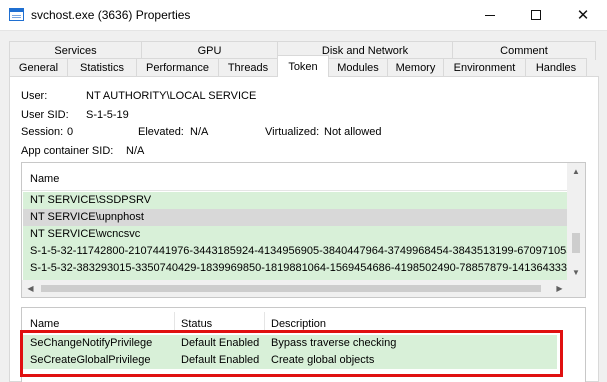 This screenshot has width=607, height=382. Describe the element at coordinates (107, 115) in the screenshot. I see `user-sid-value: S-1-5-19` at that location.